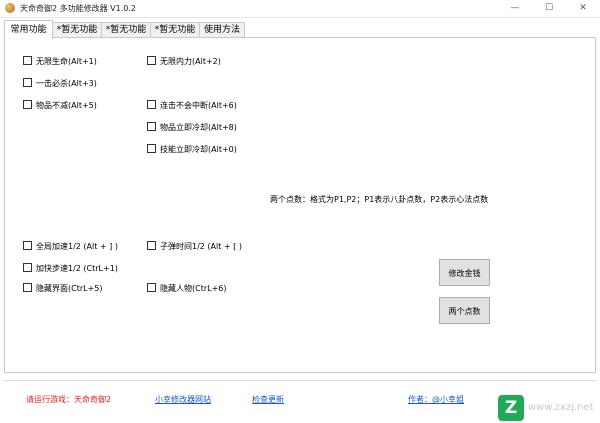  I want to click on close-button: ✕, so click(583, 8).